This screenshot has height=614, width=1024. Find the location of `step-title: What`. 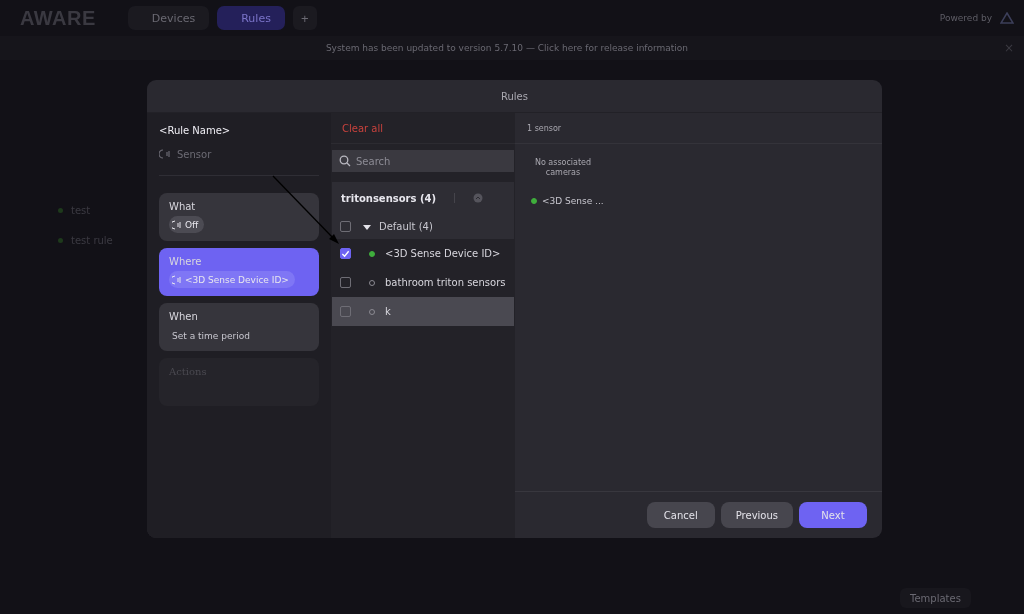

step-title: What is located at coordinates (183, 206).